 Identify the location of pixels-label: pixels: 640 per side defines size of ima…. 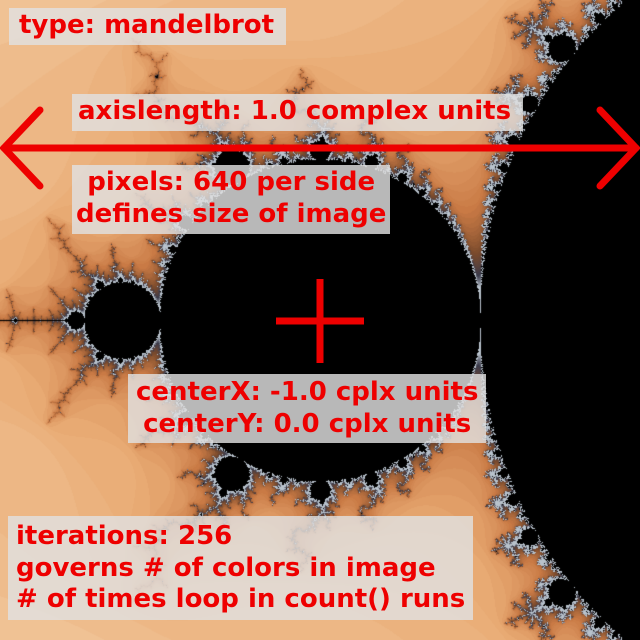
(231, 200).